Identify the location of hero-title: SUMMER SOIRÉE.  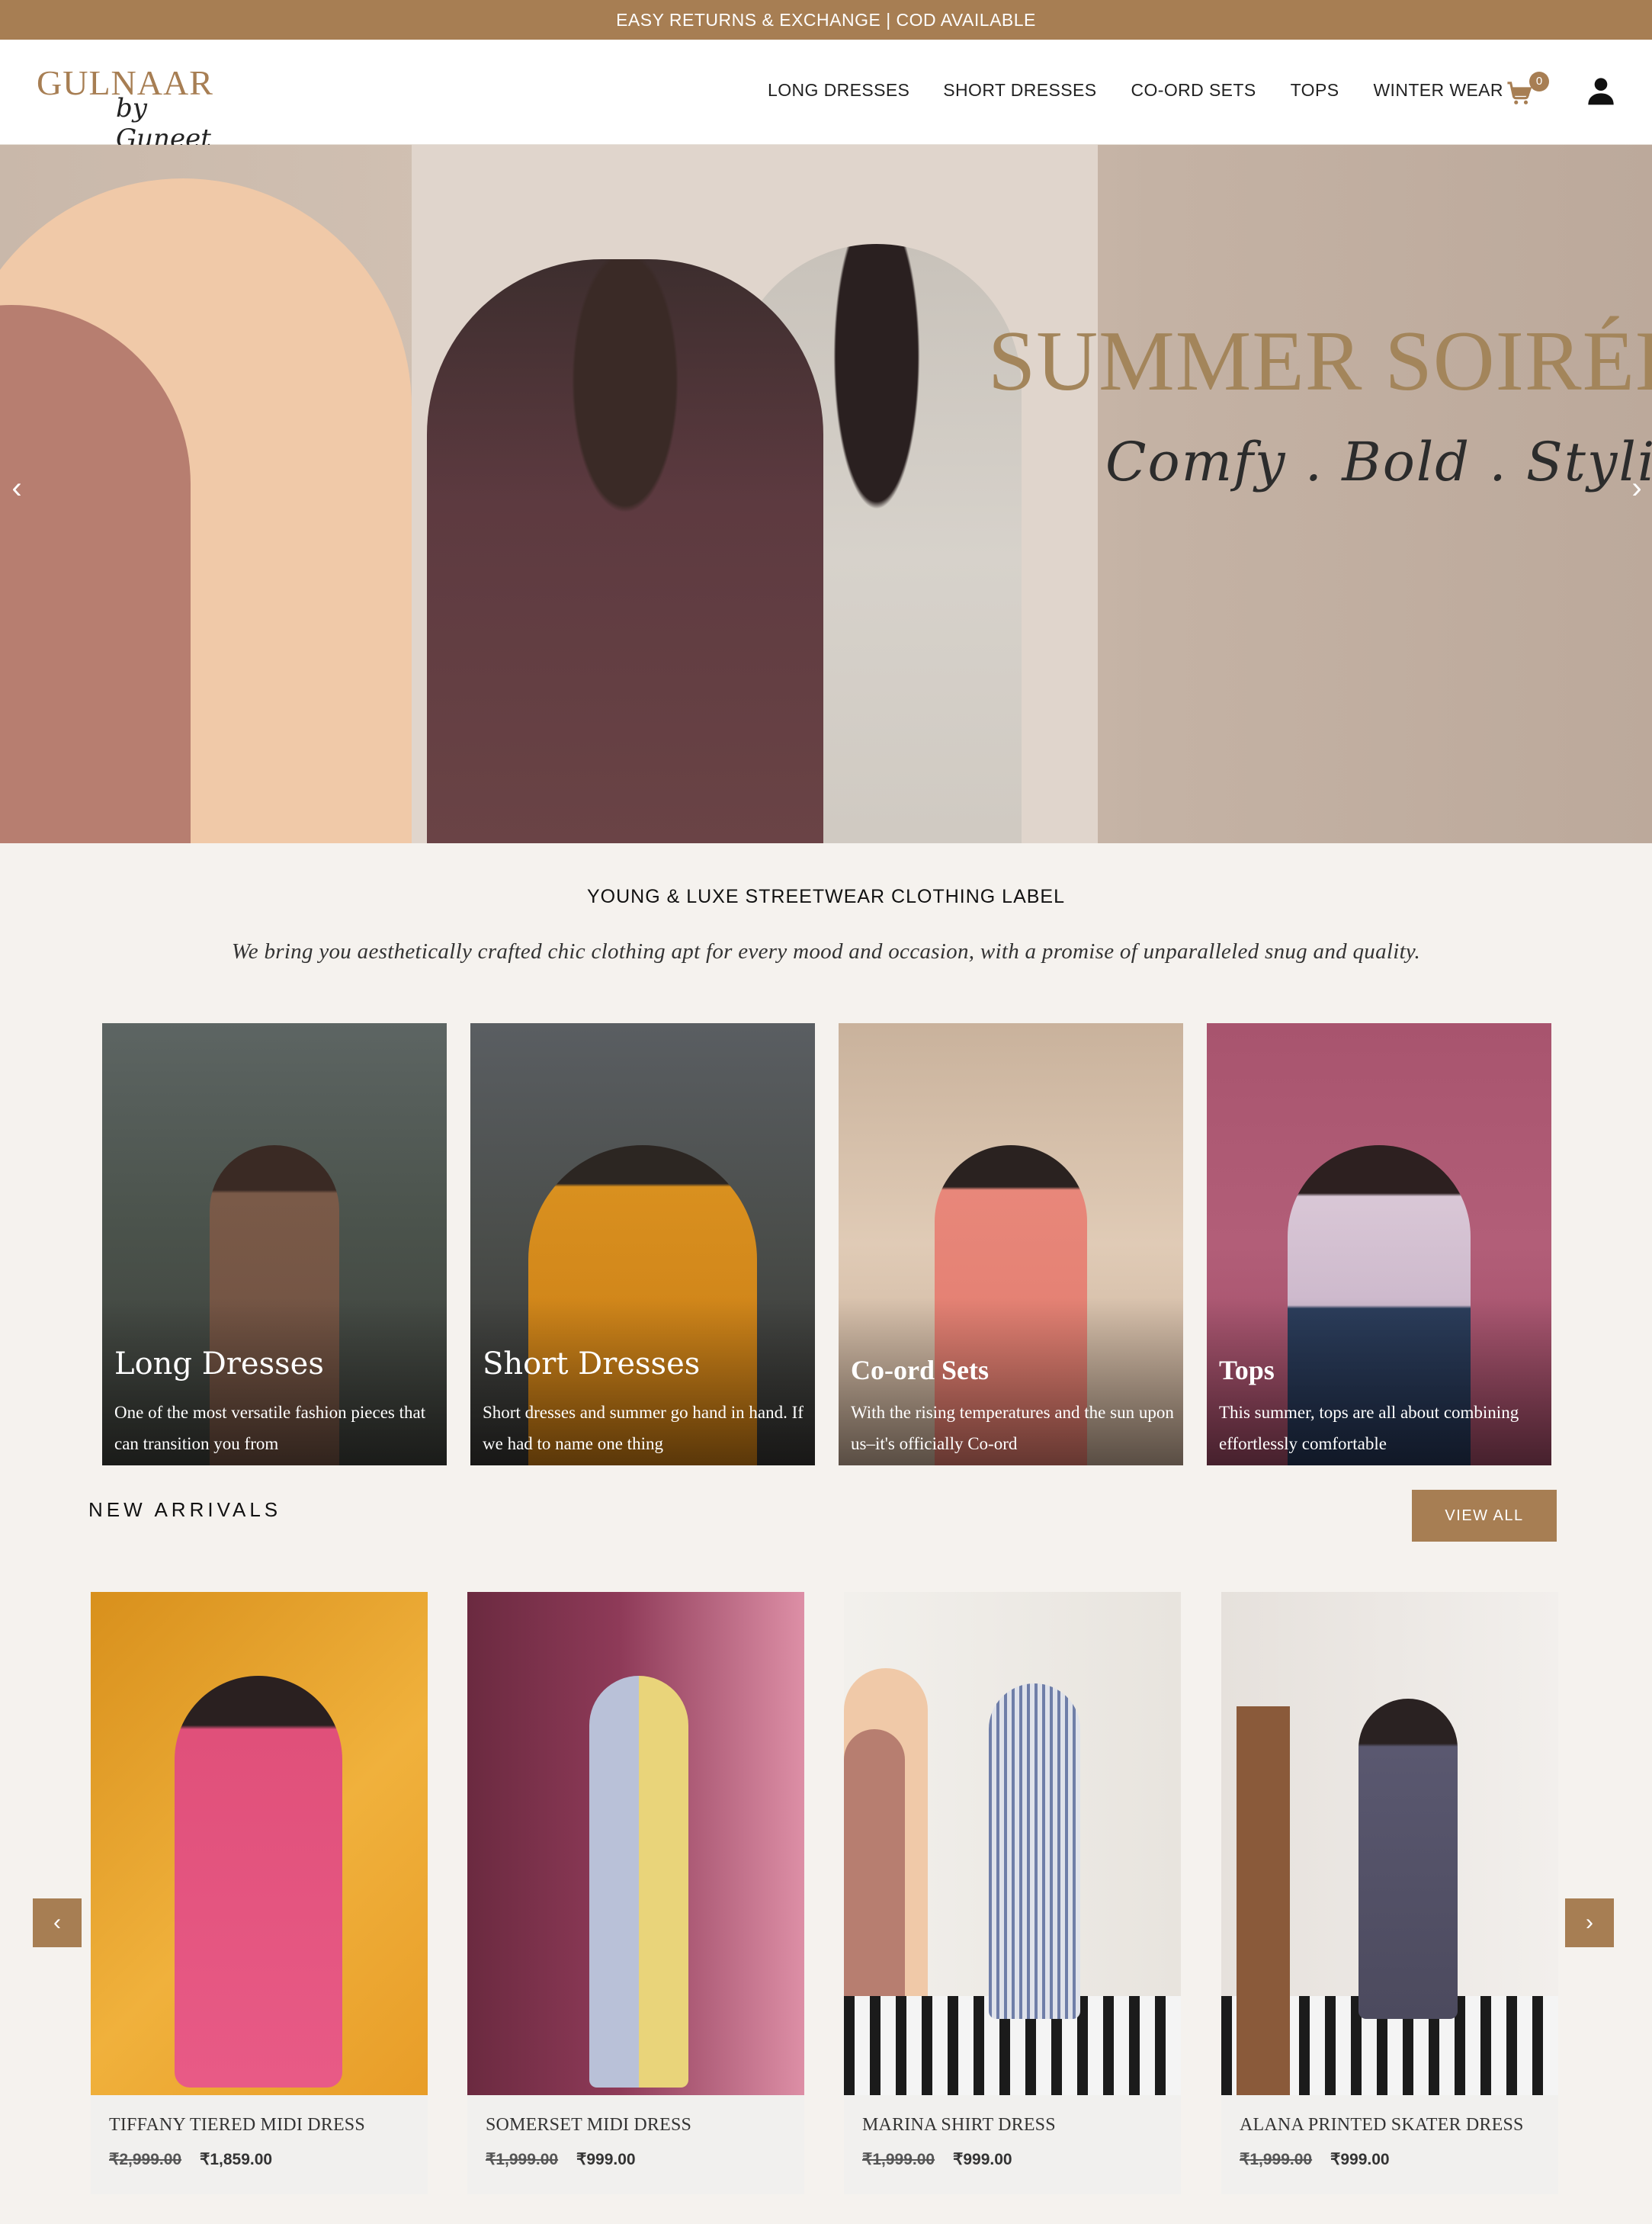
(1320, 361).